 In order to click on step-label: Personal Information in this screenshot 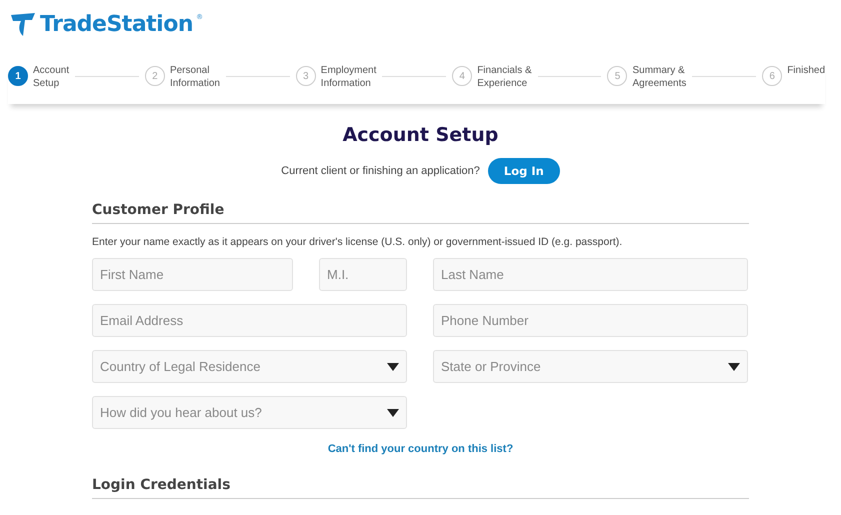, I will do `click(195, 77)`.